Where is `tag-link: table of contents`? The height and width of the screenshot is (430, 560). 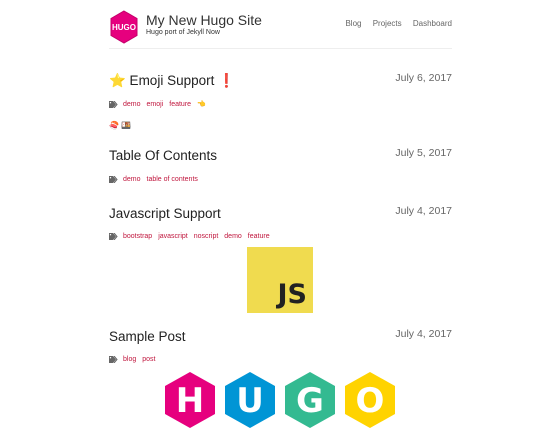 tag-link: table of contents is located at coordinates (172, 179).